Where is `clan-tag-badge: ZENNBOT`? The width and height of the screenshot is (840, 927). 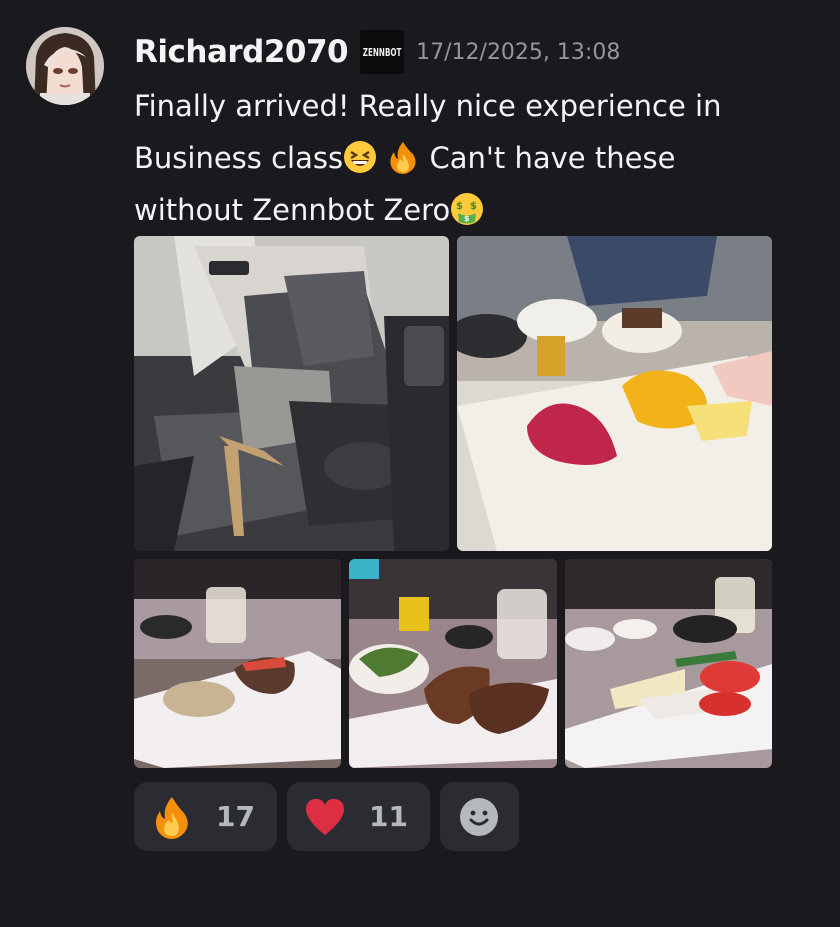
clan-tag-badge: ZENNBOT is located at coordinates (382, 52).